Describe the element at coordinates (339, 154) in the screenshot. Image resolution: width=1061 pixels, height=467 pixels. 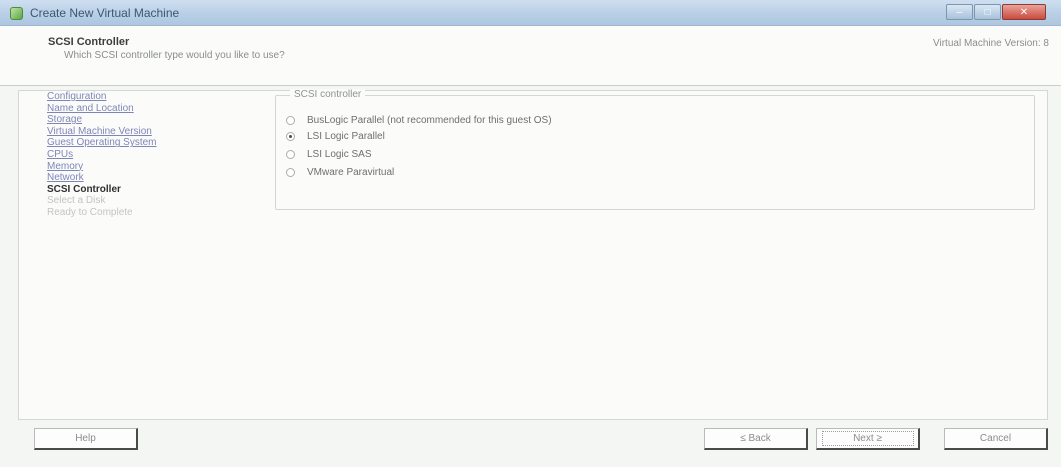
I see `option-label: LSI Logic SAS` at that location.